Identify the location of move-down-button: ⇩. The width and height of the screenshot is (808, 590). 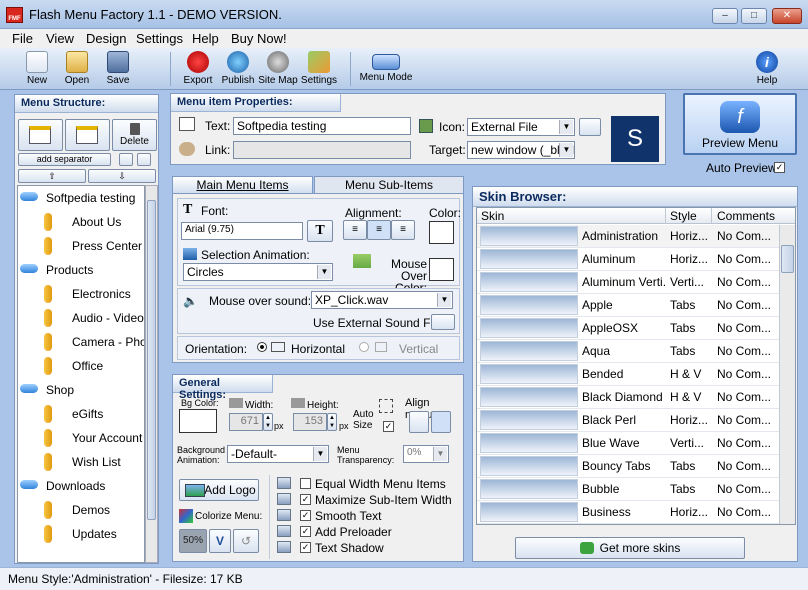
(122, 176).